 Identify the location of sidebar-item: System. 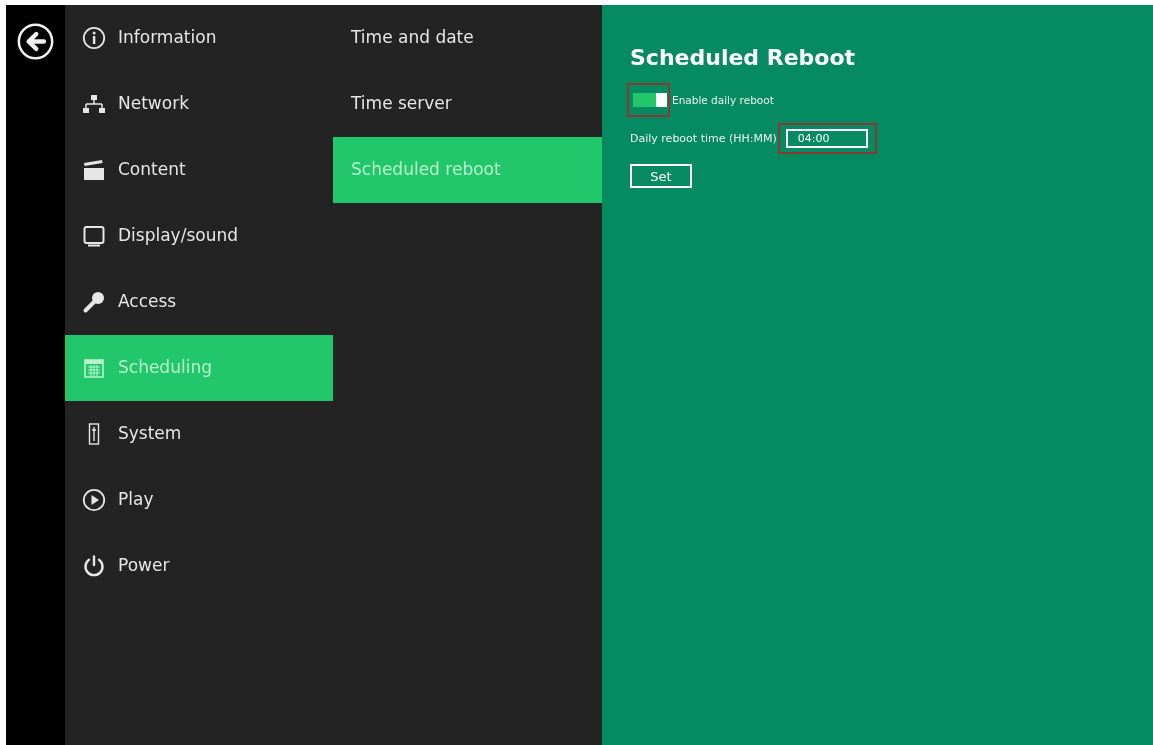
(199, 434).